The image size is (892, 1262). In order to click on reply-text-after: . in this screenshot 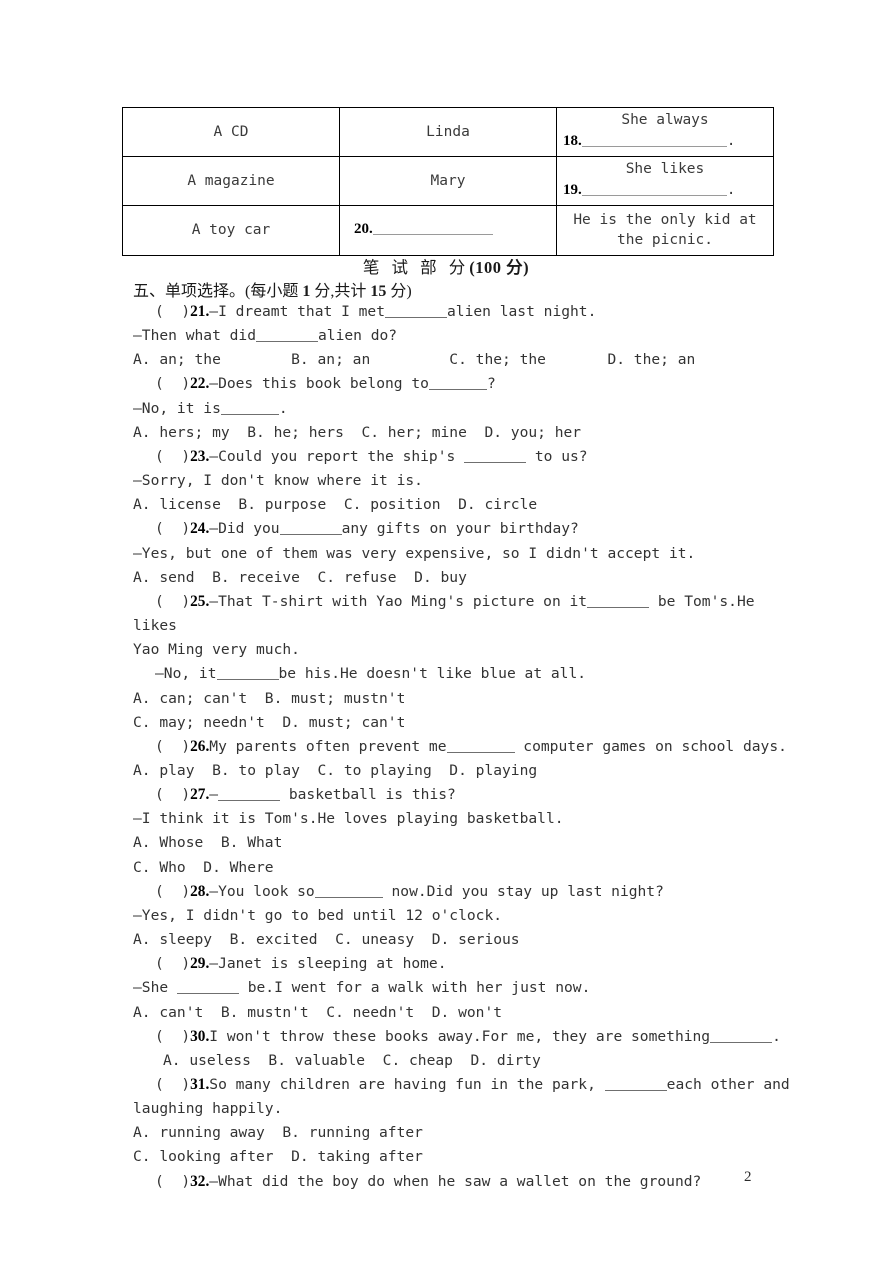, I will do `click(283, 408)`.